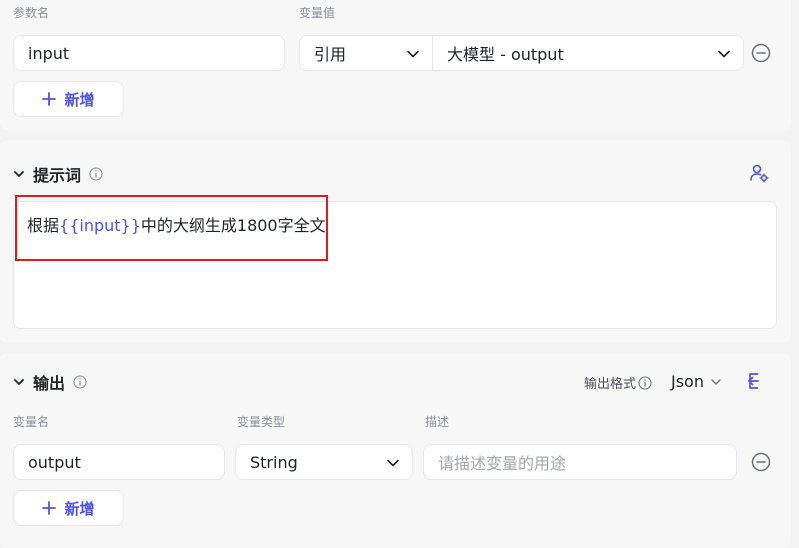 This screenshot has height=548, width=799. Describe the element at coordinates (687, 381) in the screenshot. I see `output-format-value: Json` at that location.